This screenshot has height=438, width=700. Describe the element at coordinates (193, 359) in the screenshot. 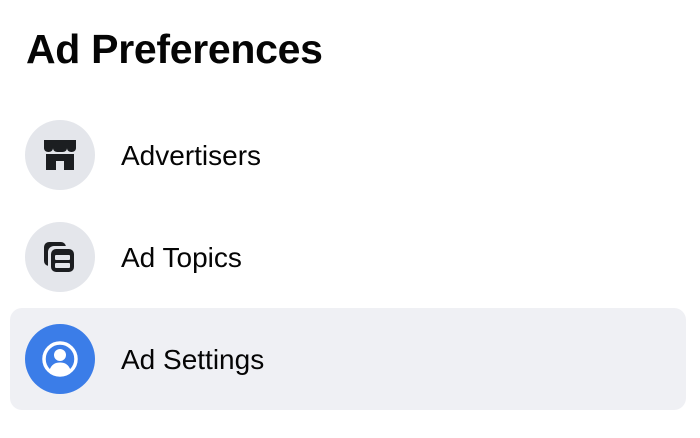

I see `menu-item-label: Ad Settings` at that location.